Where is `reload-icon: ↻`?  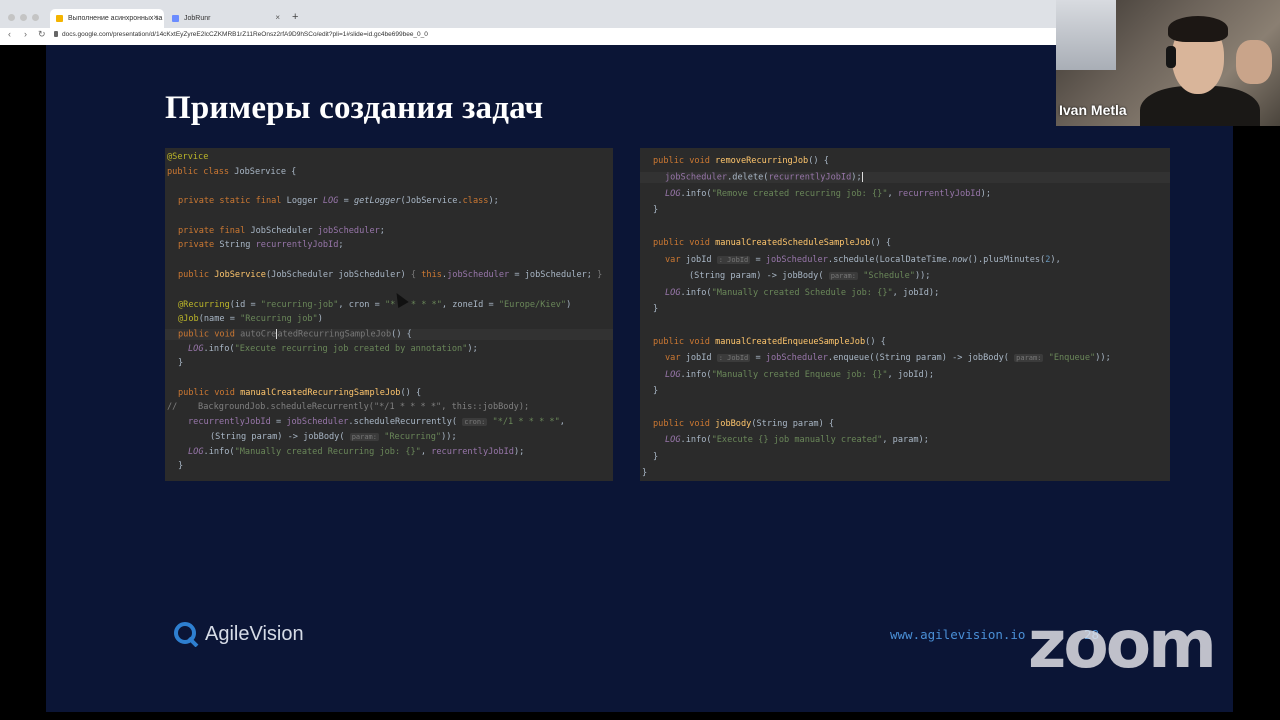 reload-icon: ↻ is located at coordinates (42, 34).